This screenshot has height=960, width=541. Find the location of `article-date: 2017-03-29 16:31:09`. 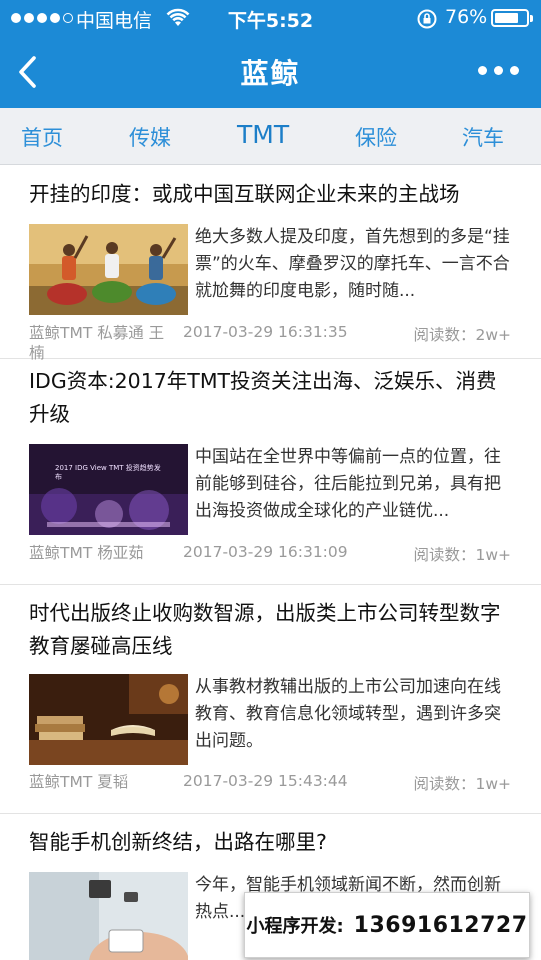

article-date: 2017-03-29 16:31:09 is located at coordinates (265, 552).